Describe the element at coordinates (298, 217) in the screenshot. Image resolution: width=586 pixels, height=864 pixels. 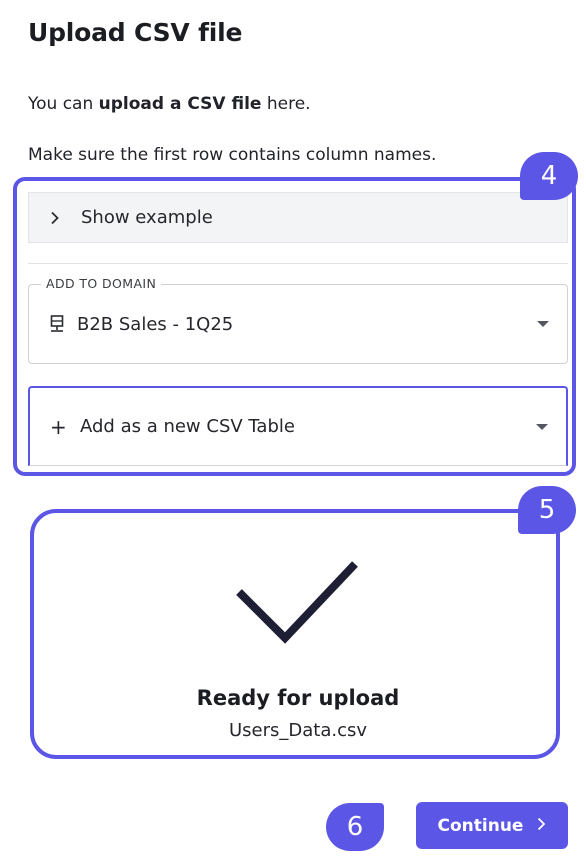
I see `show-example-toggle: Show example` at that location.